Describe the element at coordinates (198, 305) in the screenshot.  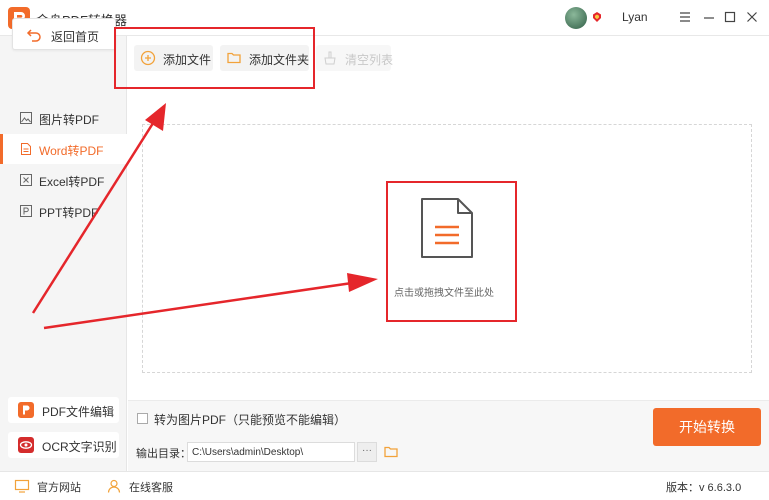
I see `annotation-arrow-drop` at that location.